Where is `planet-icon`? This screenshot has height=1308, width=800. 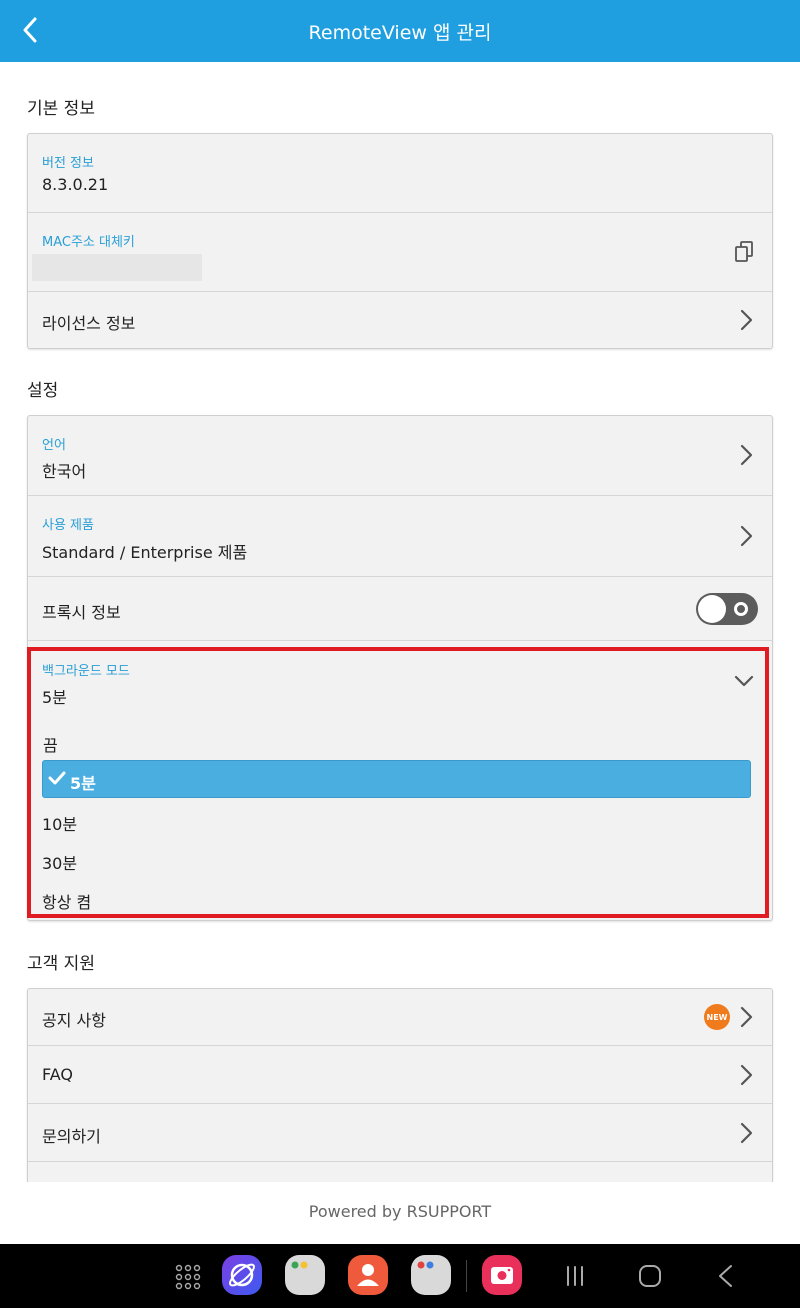 planet-icon is located at coordinates (242, 1275).